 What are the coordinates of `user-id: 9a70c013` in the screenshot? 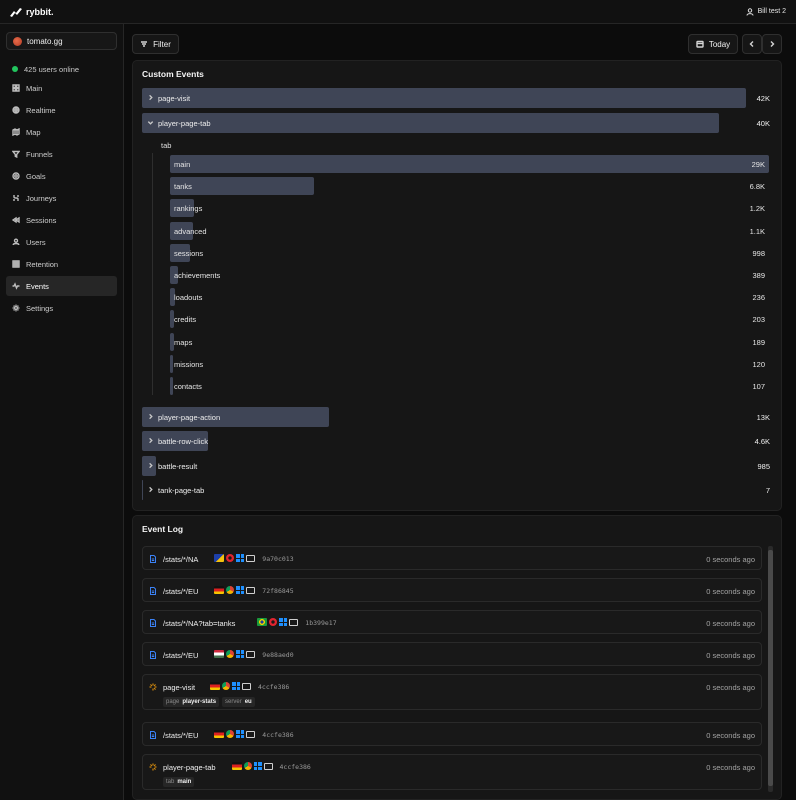 It's located at (277, 559).